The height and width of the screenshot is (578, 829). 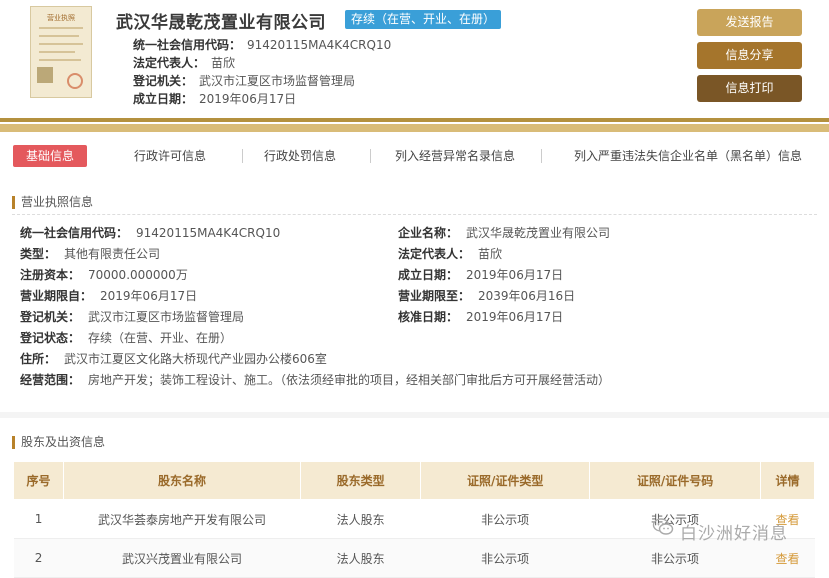 What do you see at coordinates (428, 275) in the screenshot?
I see `field-label: 成立日期：` at bounding box center [428, 275].